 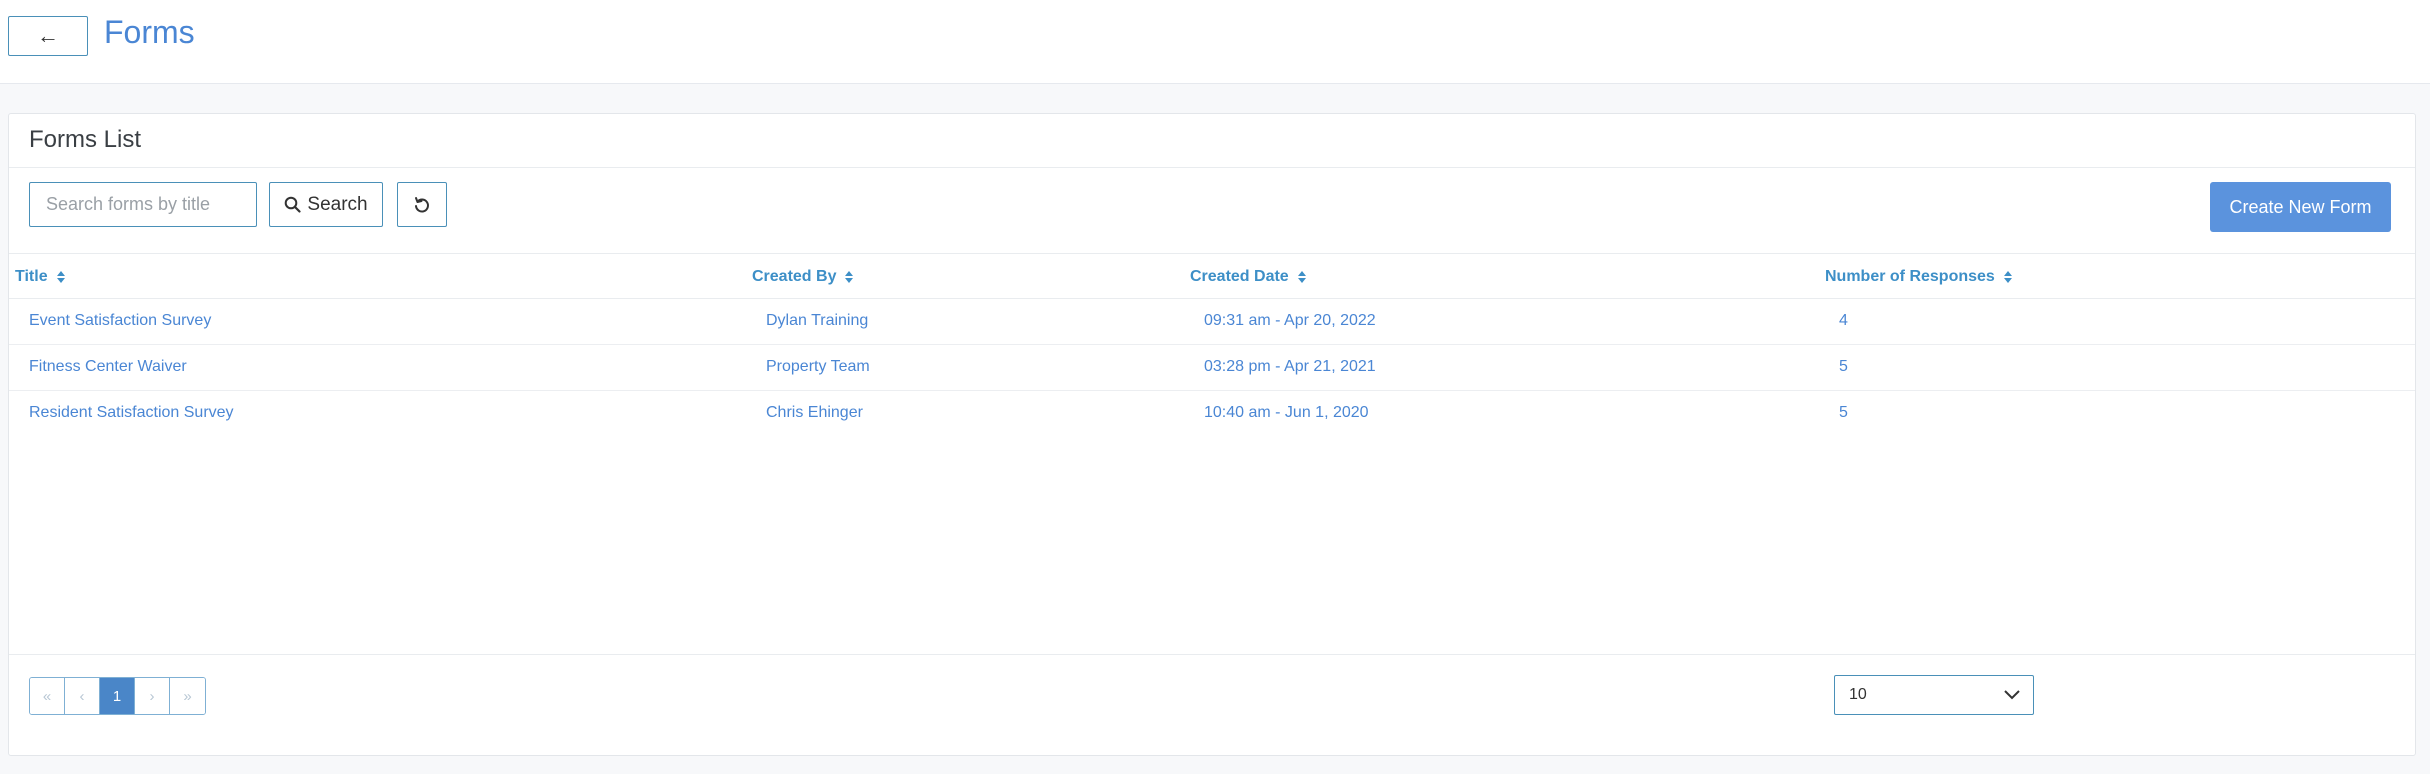 What do you see at coordinates (1934, 695) in the screenshot?
I see `page-size-select: 10` at bounding box center [1934, 695].